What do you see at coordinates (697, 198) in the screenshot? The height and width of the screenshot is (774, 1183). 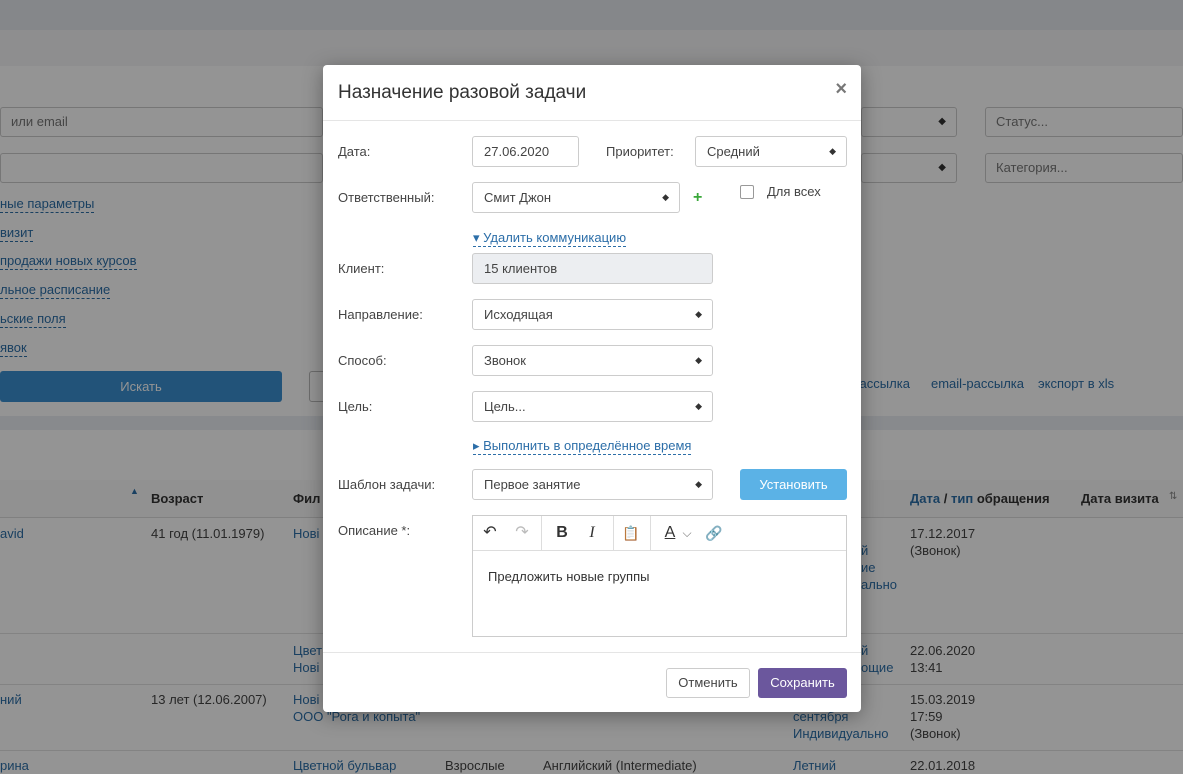 I see `add-responsible-icon: +` at bounding box center [697, 198].